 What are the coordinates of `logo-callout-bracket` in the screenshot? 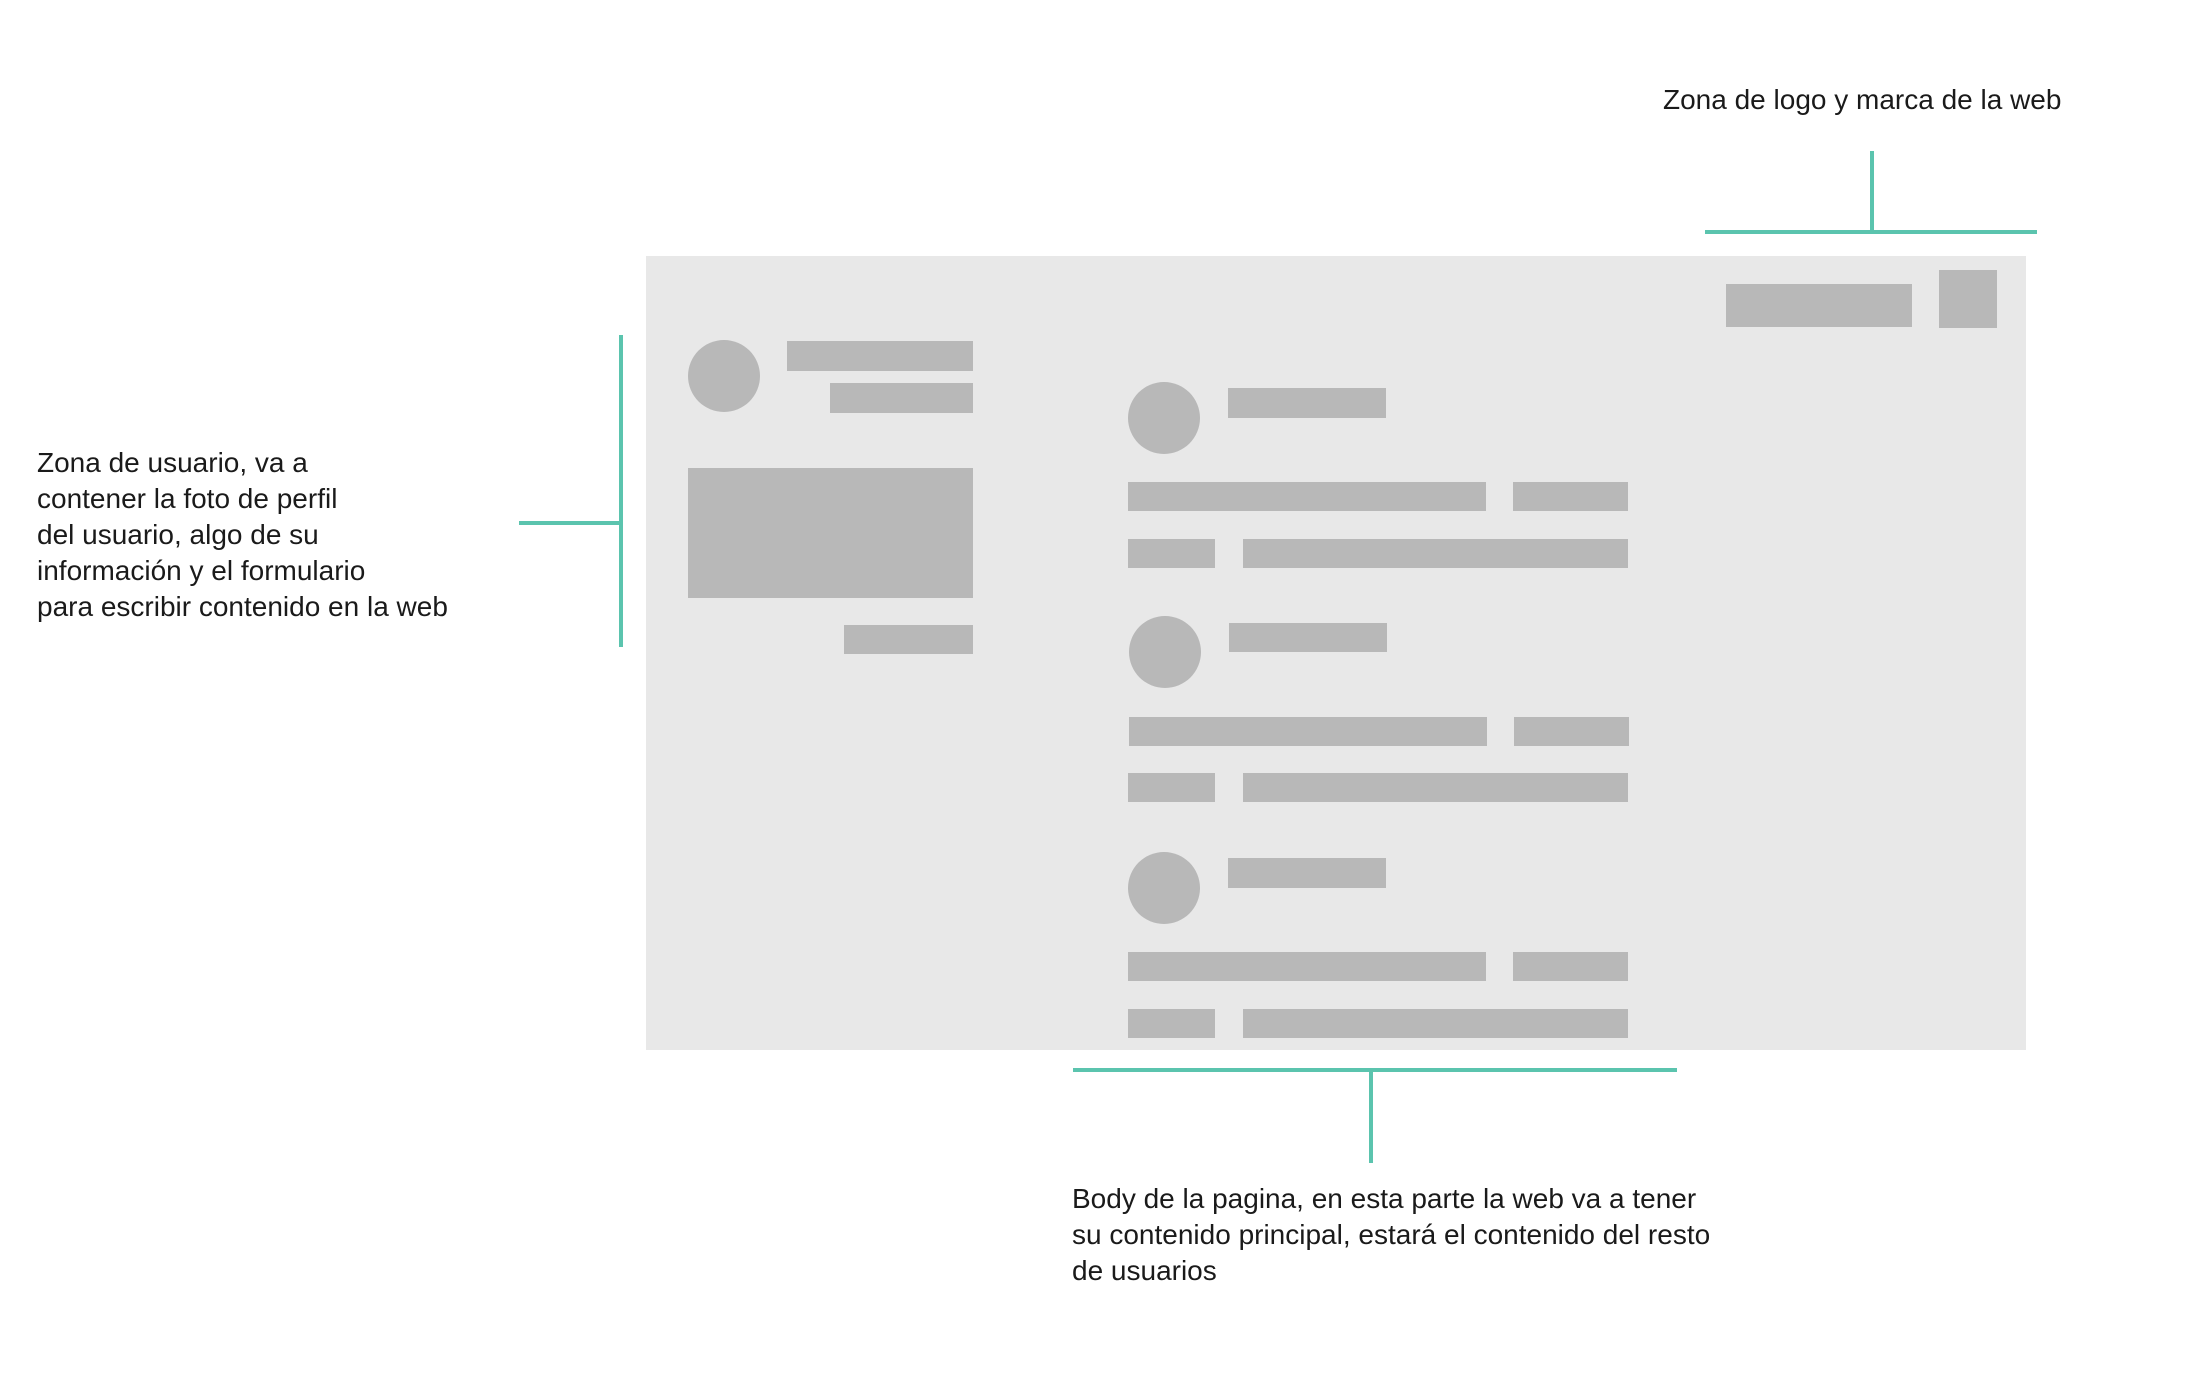 It's located at (1871, 232).